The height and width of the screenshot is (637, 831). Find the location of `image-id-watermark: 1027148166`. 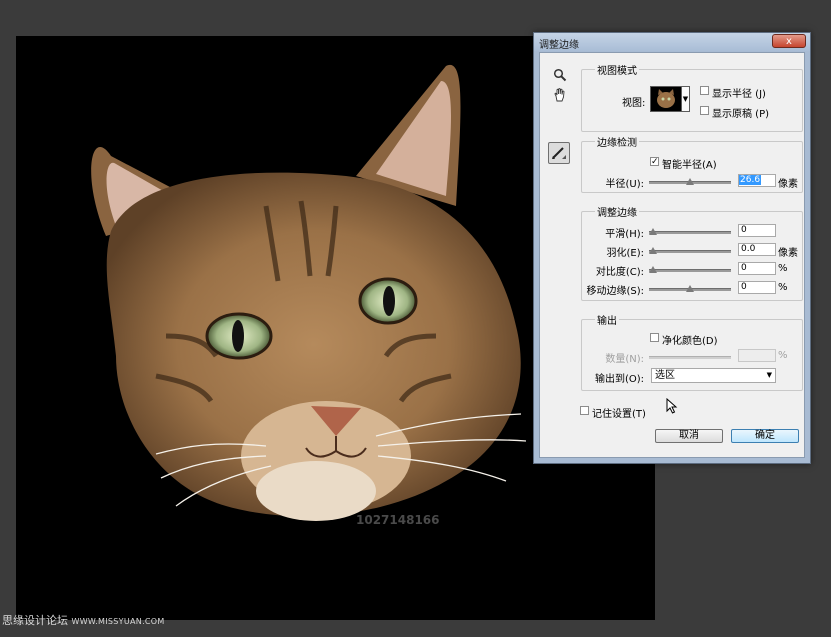

image-id-watermark: 1027148166 is located at coordinates (398, 520).